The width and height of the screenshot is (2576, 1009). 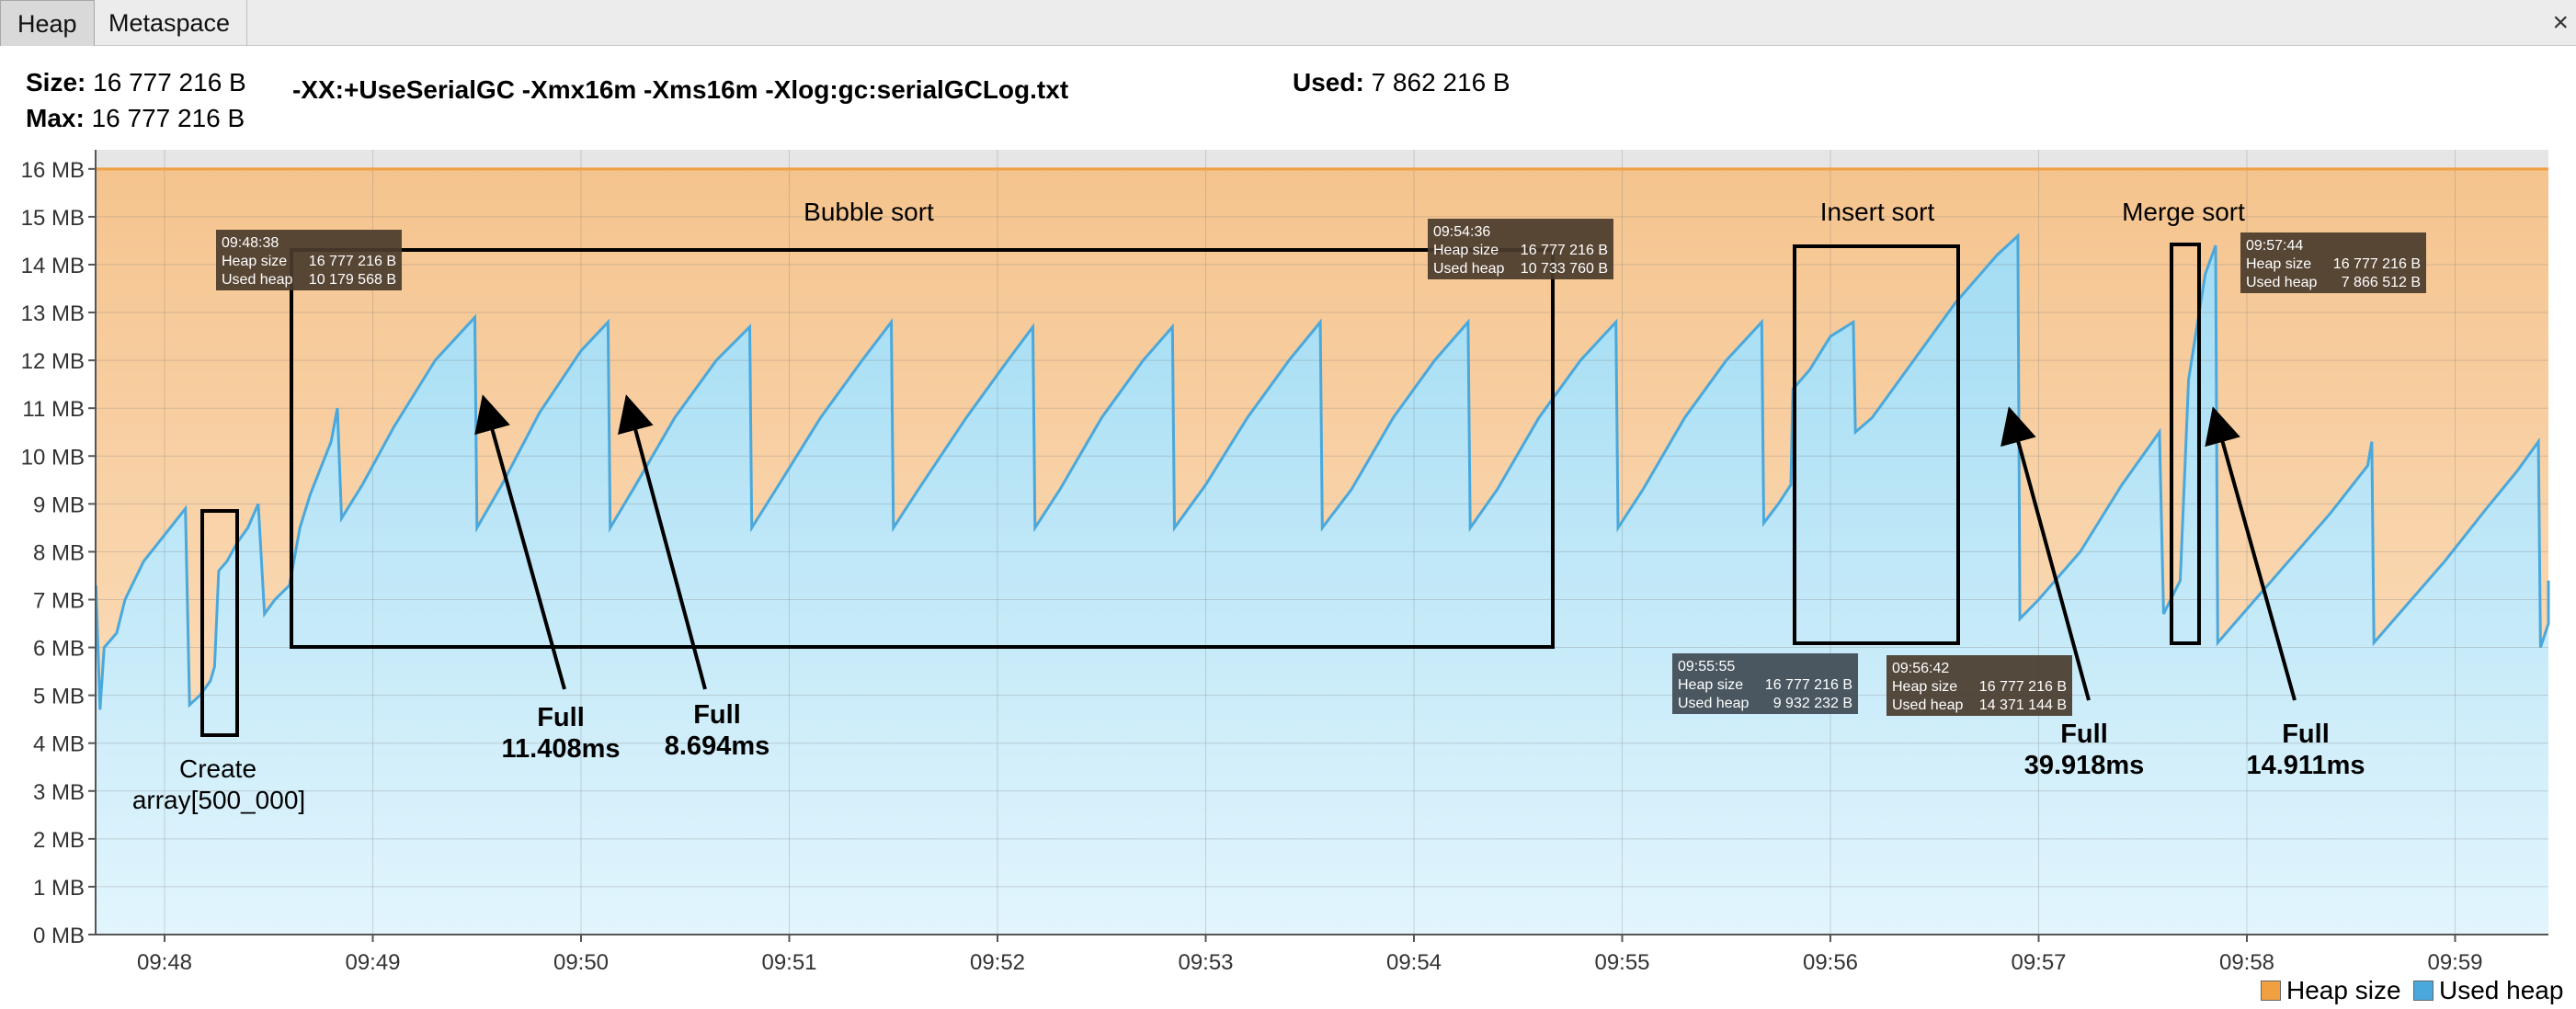 What do you see at coordinates (217, 768) in the screenshot?
I see `create-label-line1: Create` at bounding box center [217, 768].